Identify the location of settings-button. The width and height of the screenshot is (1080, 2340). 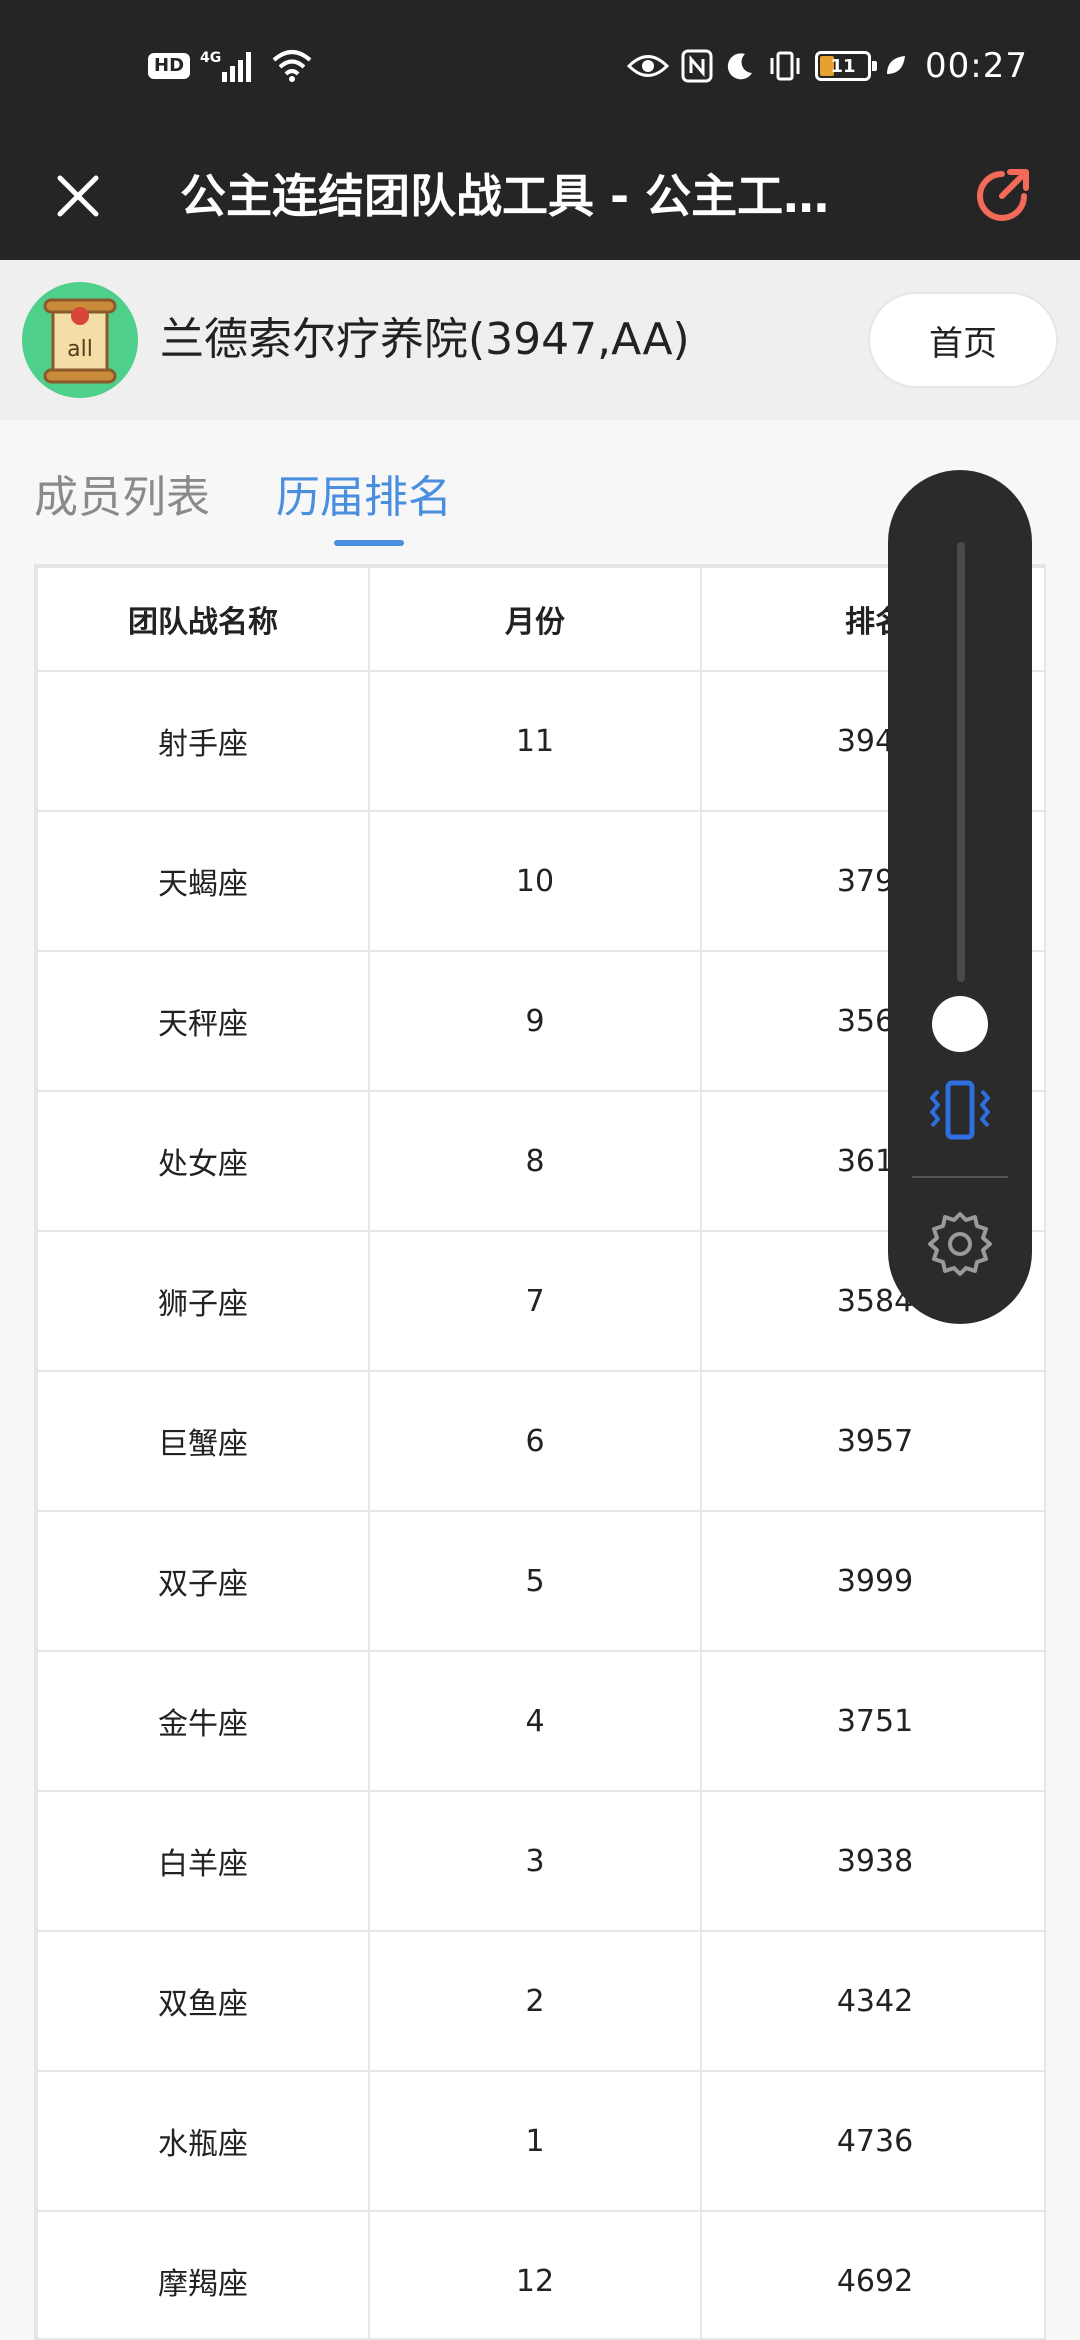
(960, 1244).